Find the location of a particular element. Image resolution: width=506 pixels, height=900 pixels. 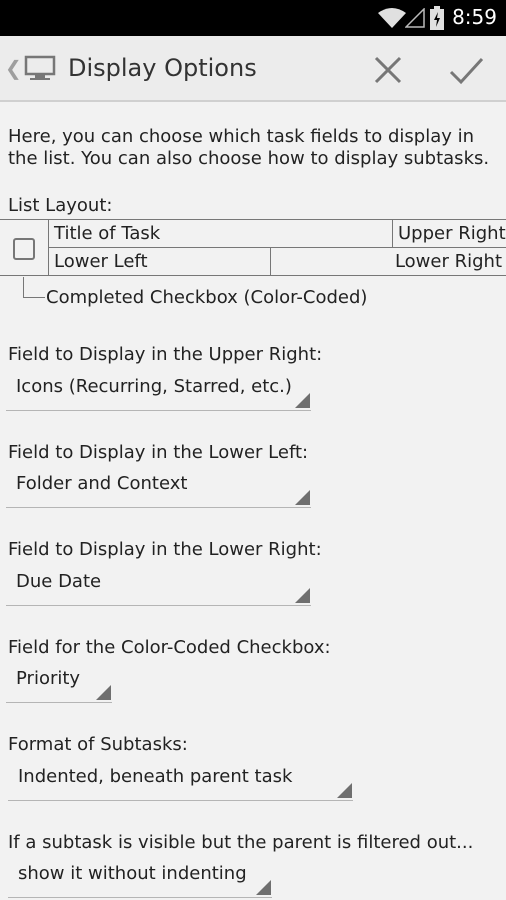

list-layout-label: List Layout: is located at coordinates (60, 205).